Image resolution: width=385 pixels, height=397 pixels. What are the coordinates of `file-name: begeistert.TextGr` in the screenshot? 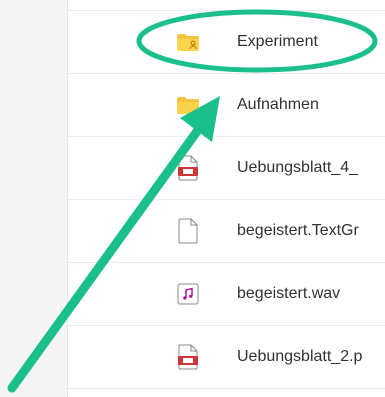 It's located at (298, 230).